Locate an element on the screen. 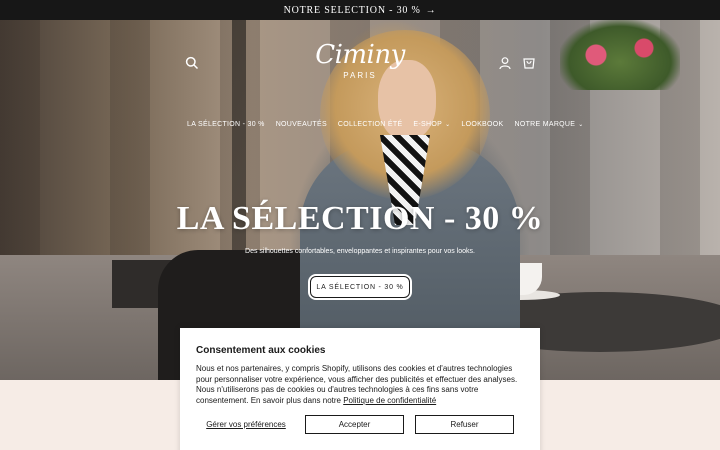 This screenshot has height=450, width=720. cookie-banner-actions: Gérer vos préférences Accepter Refuser is located at coordinates (361, 424).